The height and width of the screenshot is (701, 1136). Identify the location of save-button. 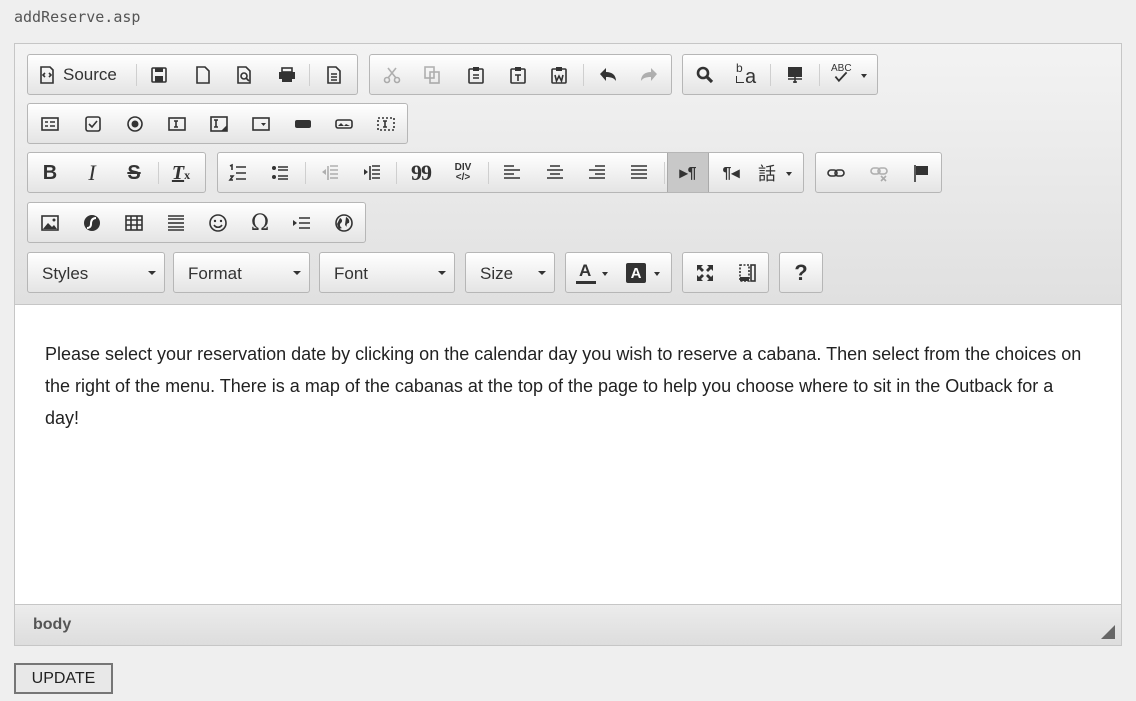
(159, 75).